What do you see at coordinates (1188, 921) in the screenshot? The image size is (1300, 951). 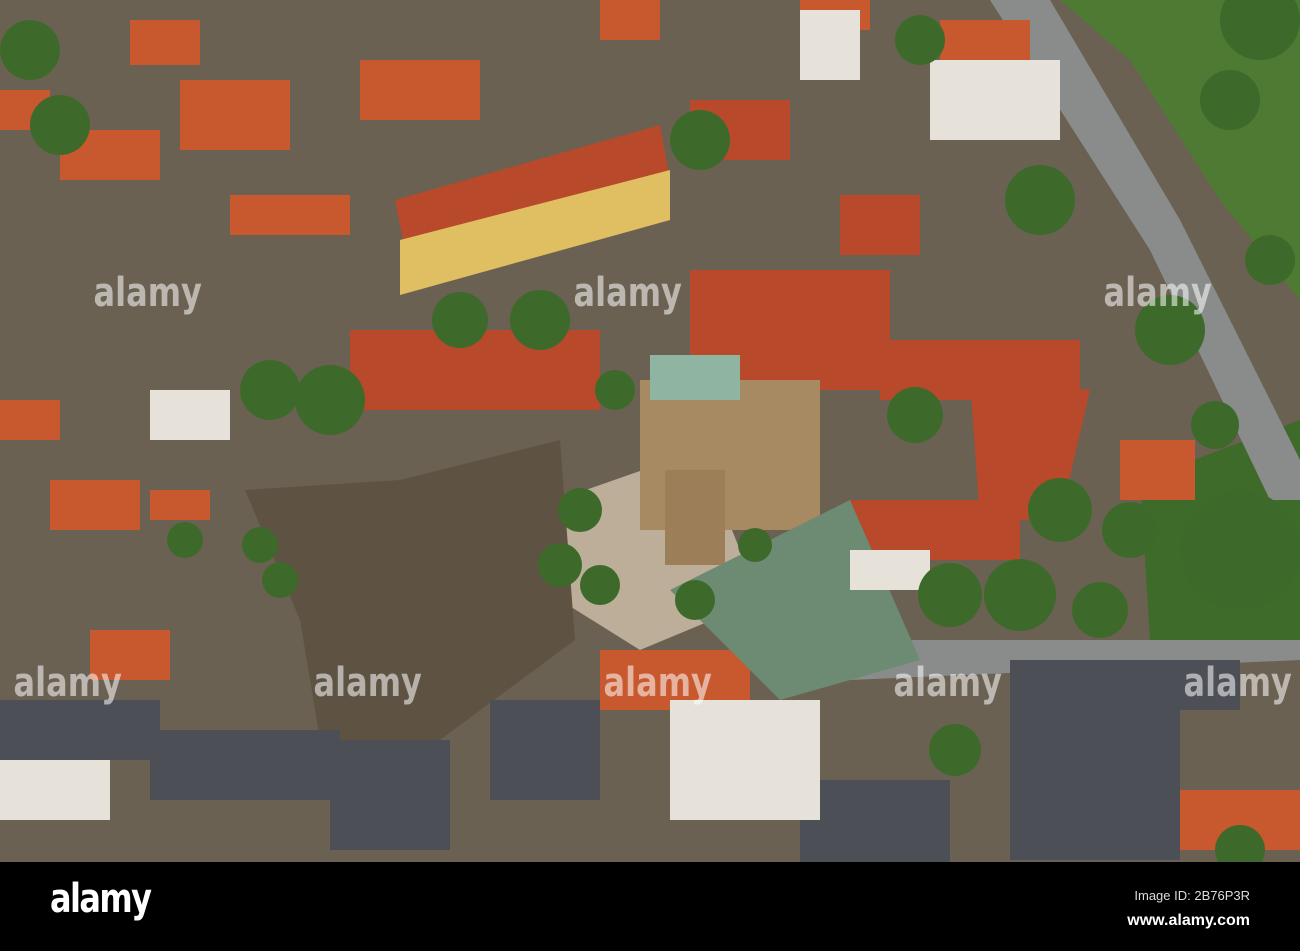 I see `website-link: www.alamy.com` at bounding box center [1188, 921].